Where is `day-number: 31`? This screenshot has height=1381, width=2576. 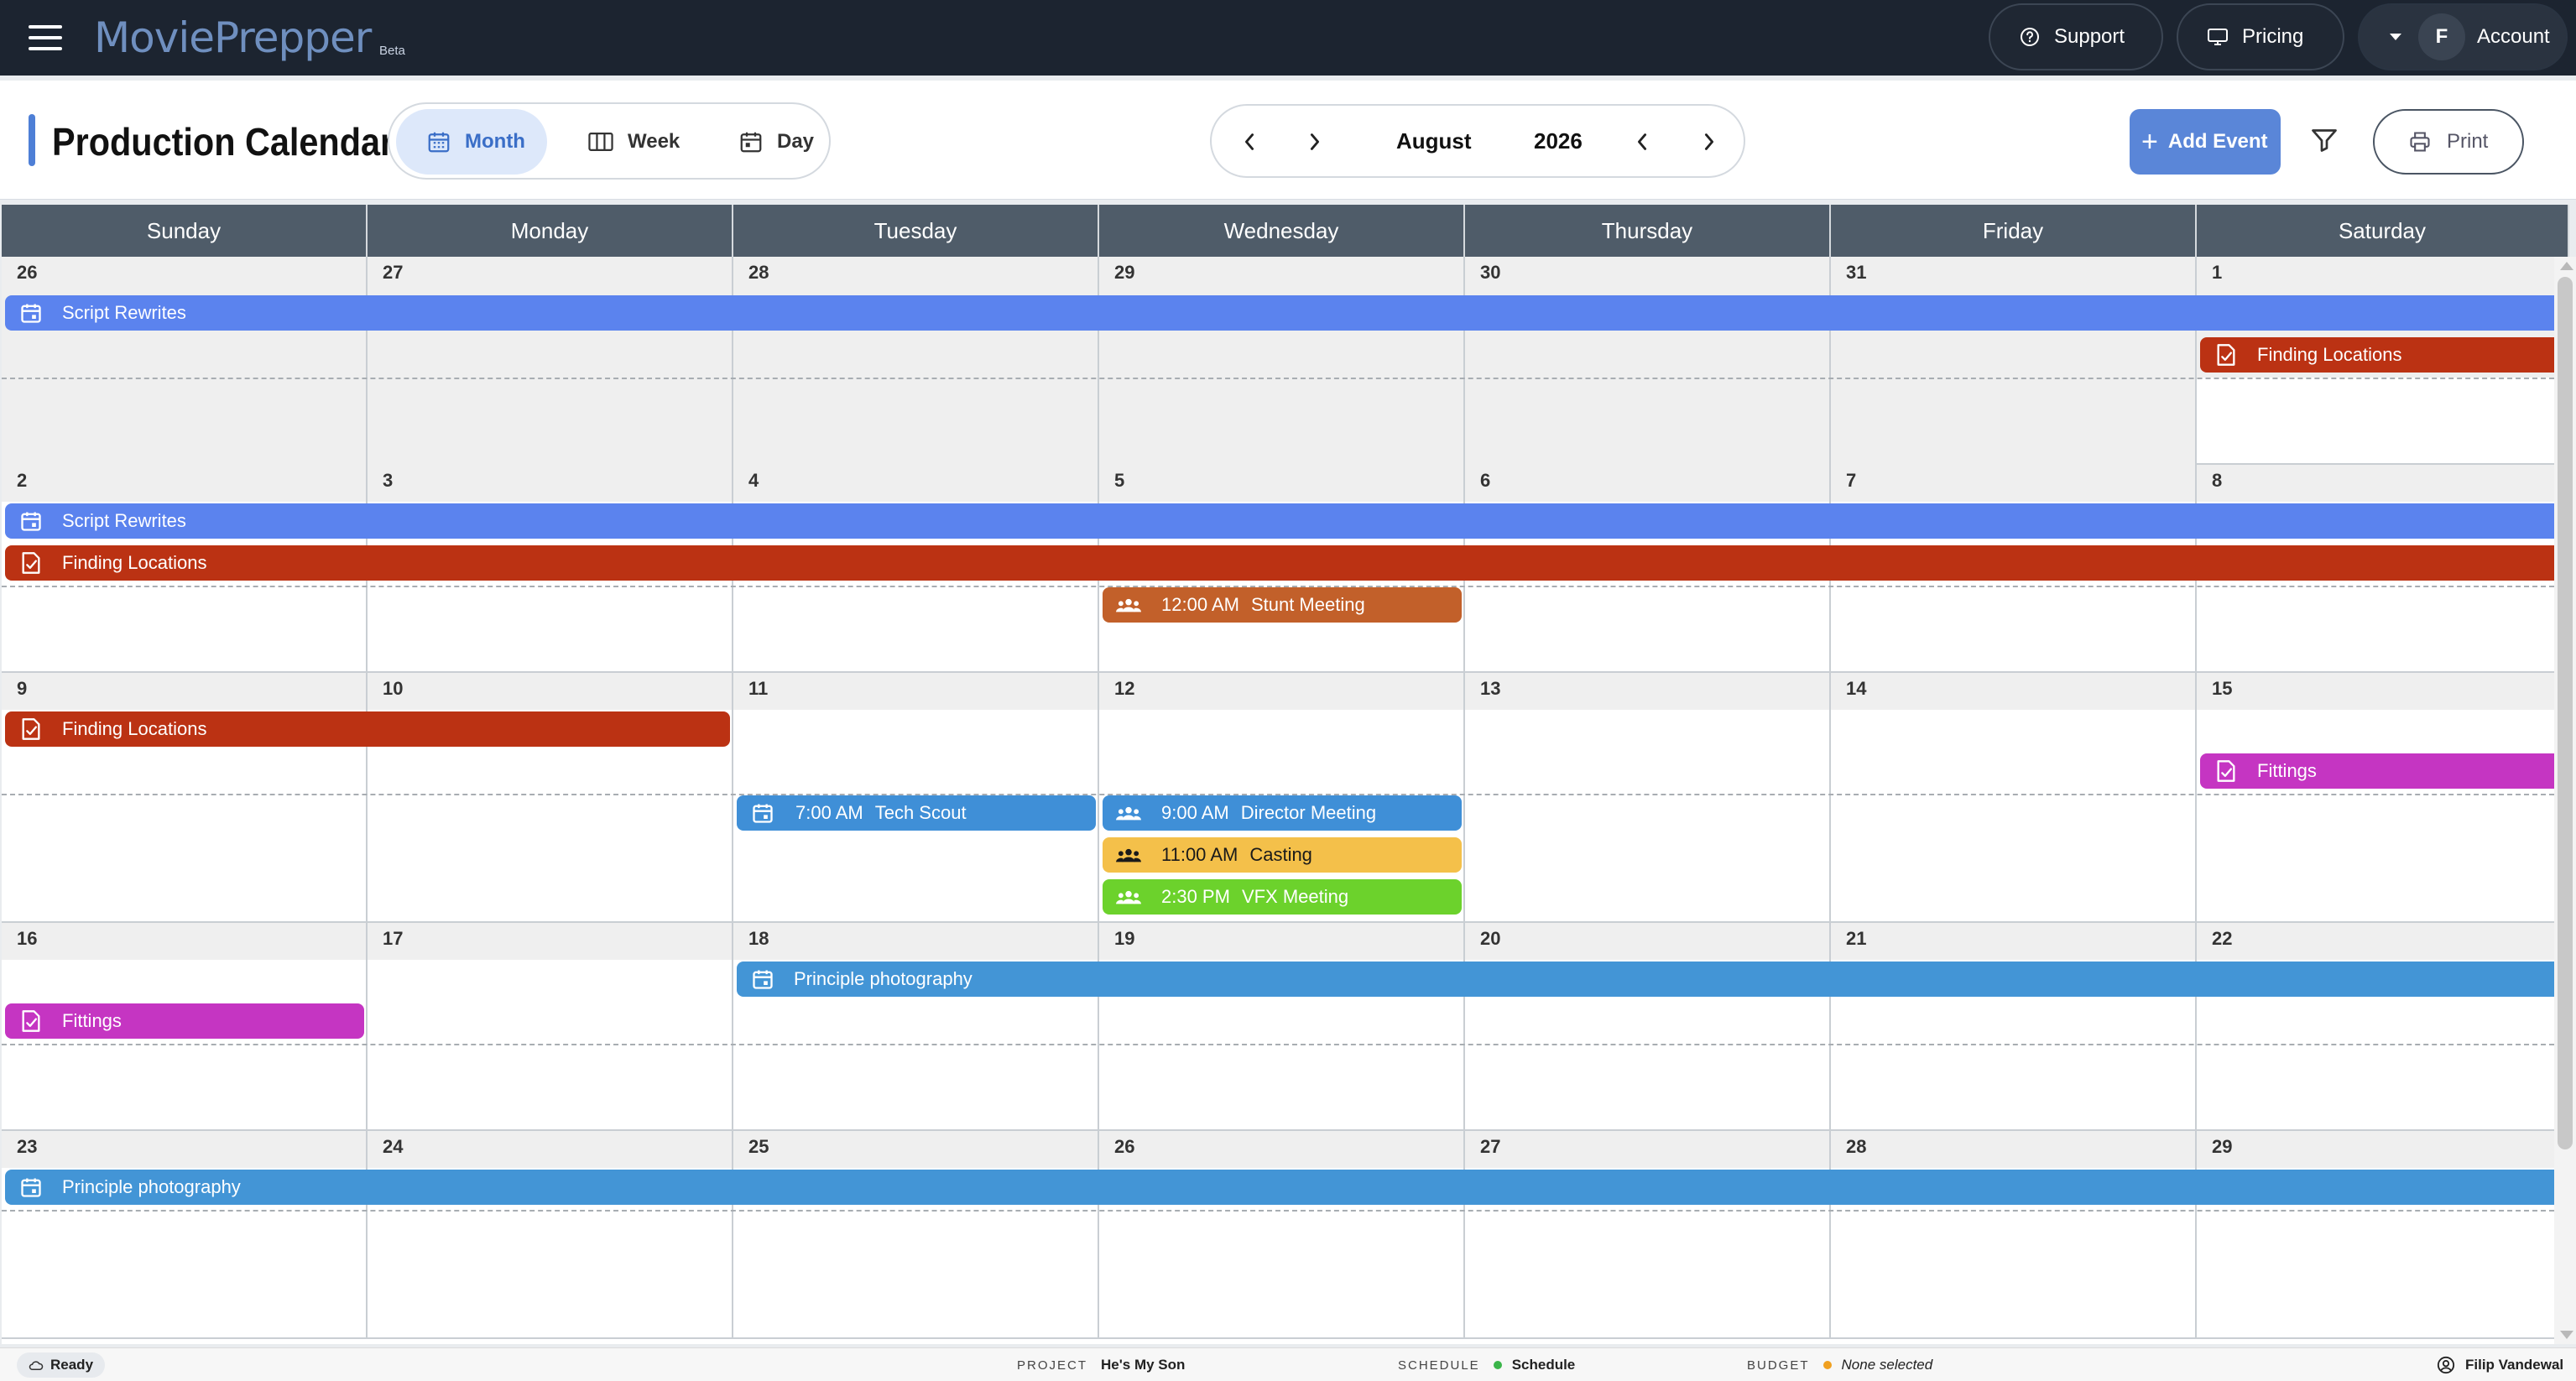 day-number: 31 is located at coordinates (1856, 273).